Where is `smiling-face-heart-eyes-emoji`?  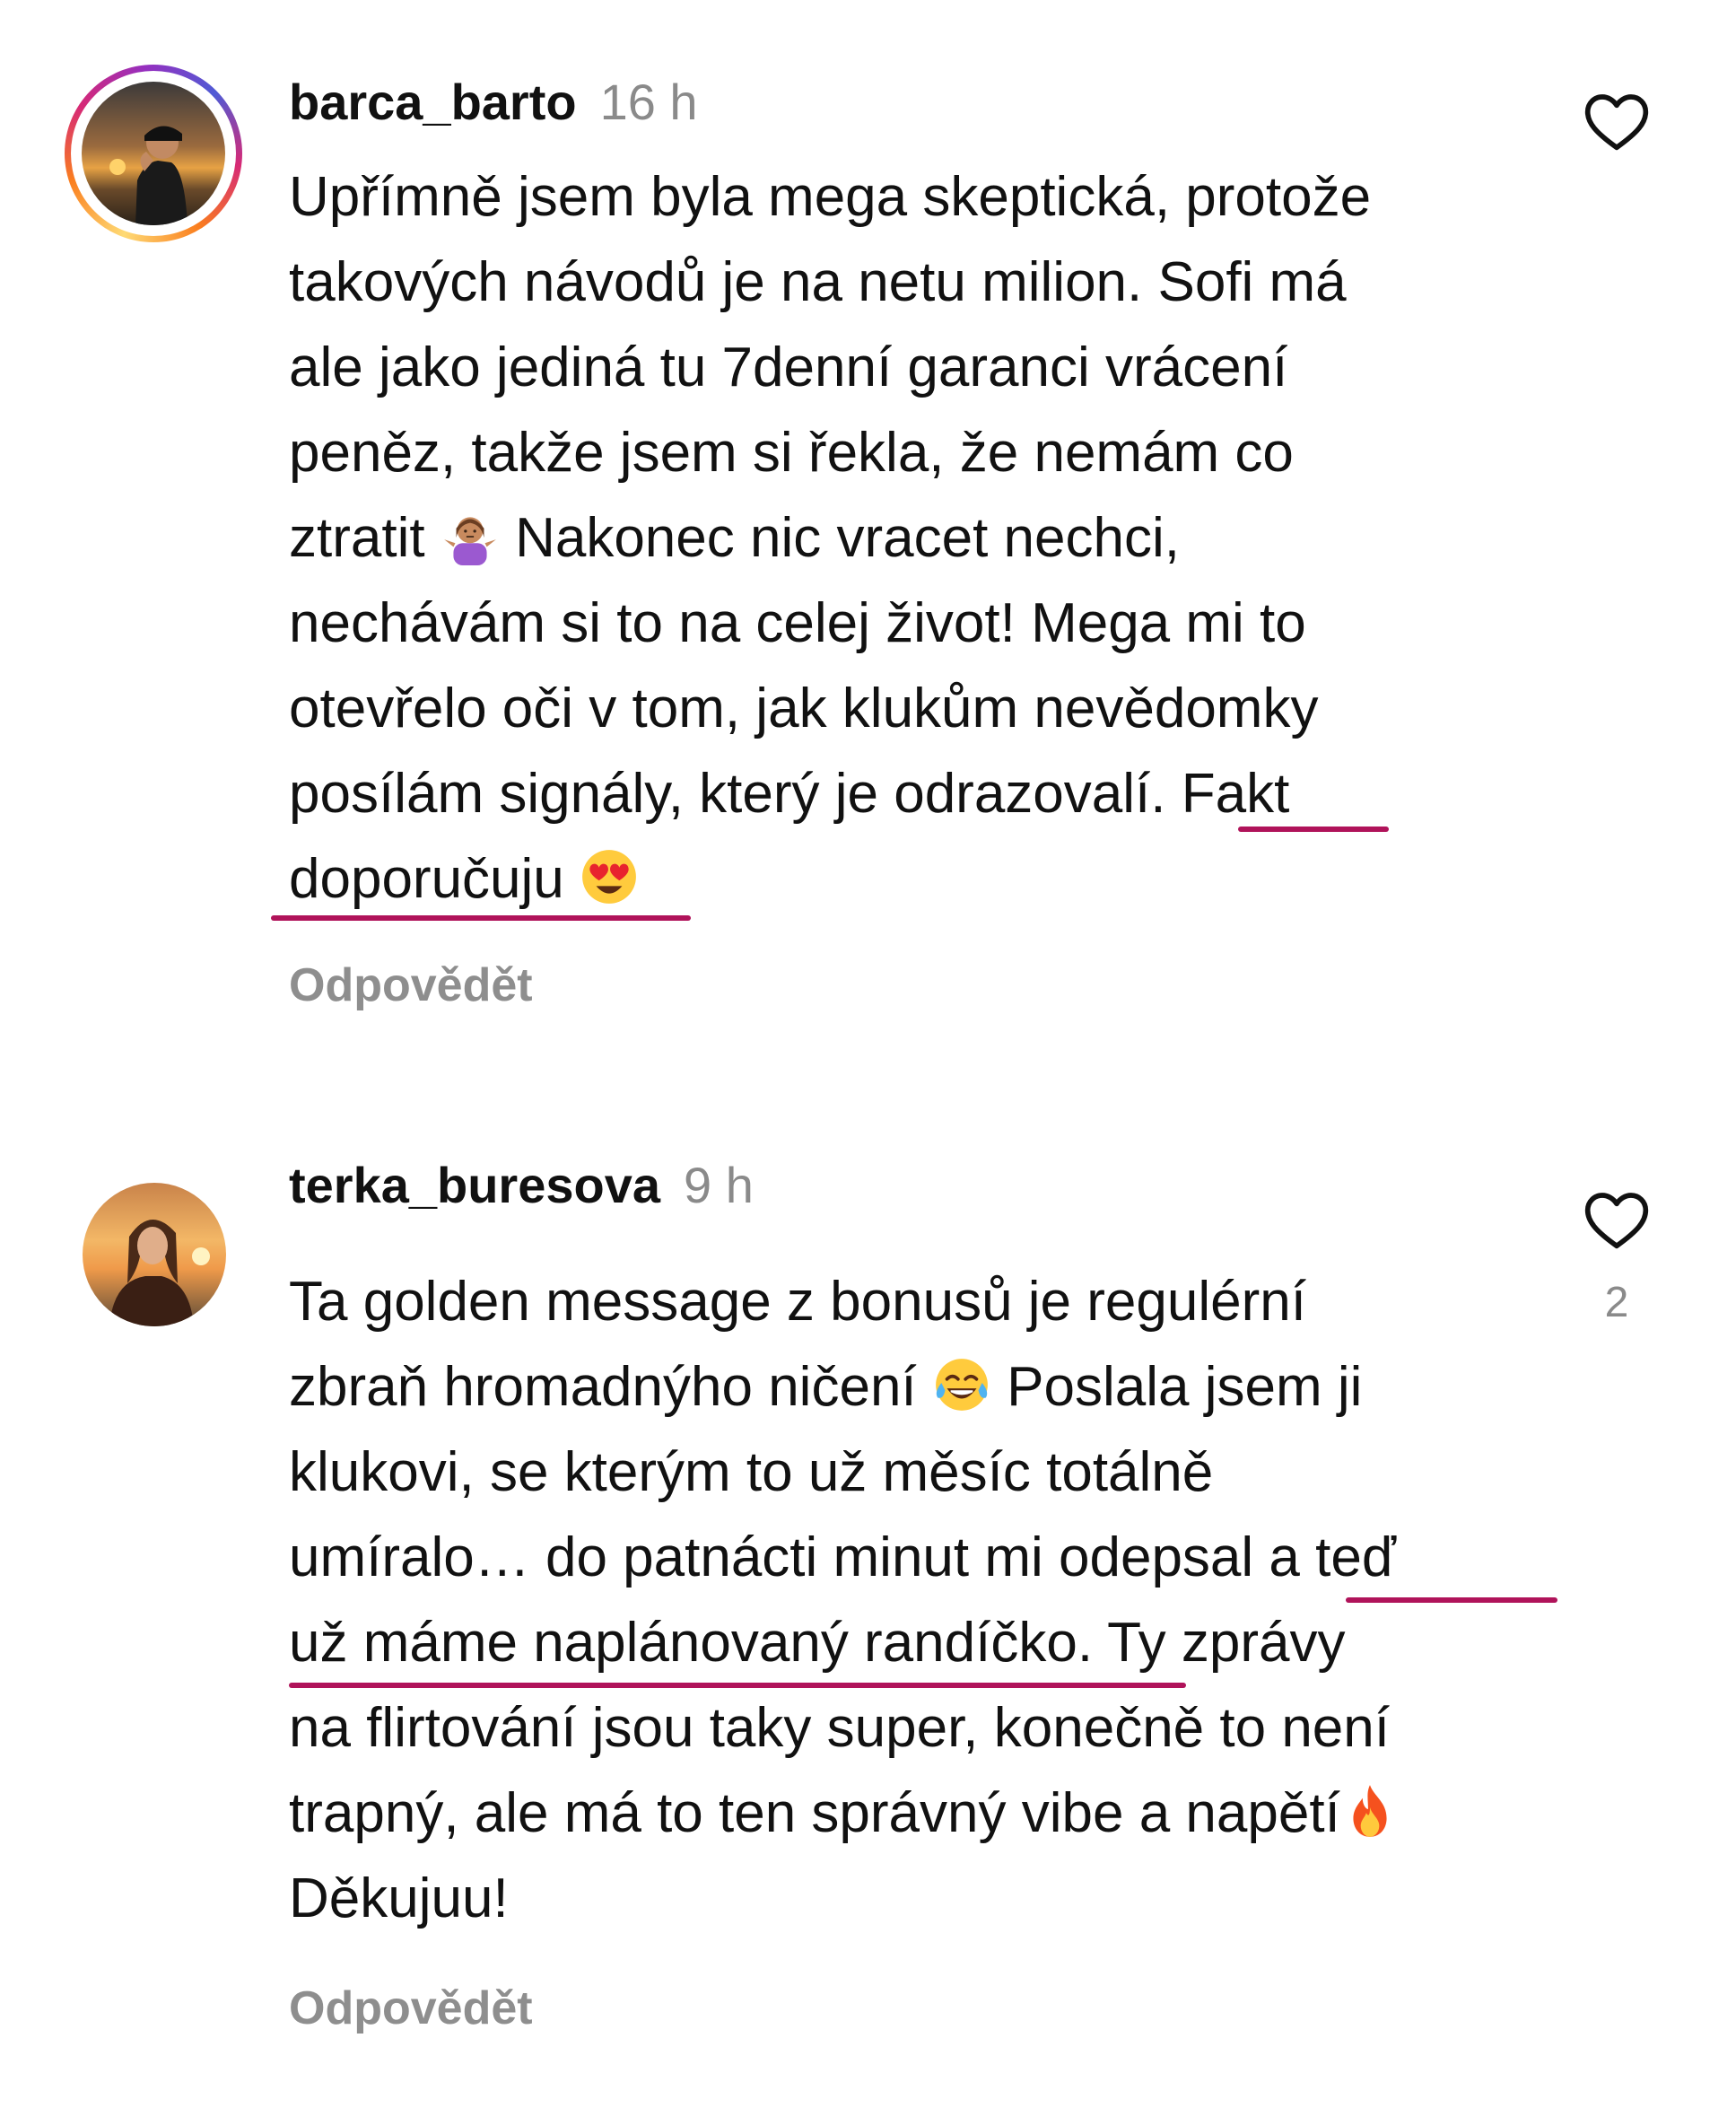
smiling-face-heart-eyes-emoji is located at coordinates (609, 877).